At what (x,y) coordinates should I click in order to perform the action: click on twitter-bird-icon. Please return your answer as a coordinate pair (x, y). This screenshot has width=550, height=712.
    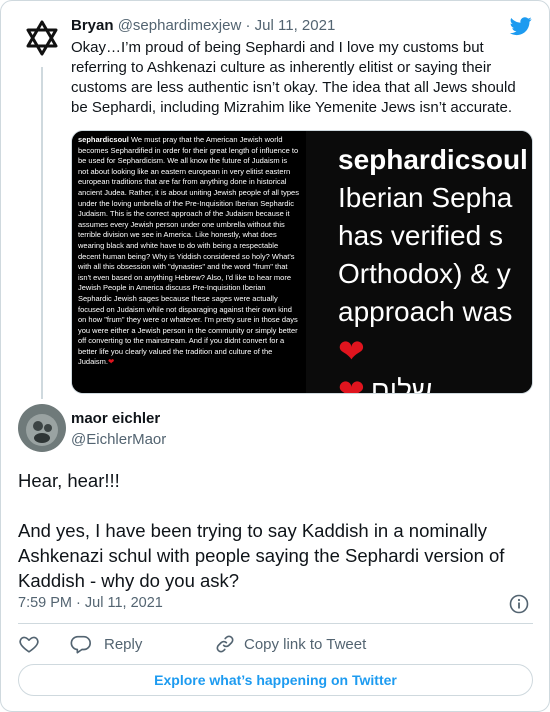
    Looking at the image, I should click on (521, 26).